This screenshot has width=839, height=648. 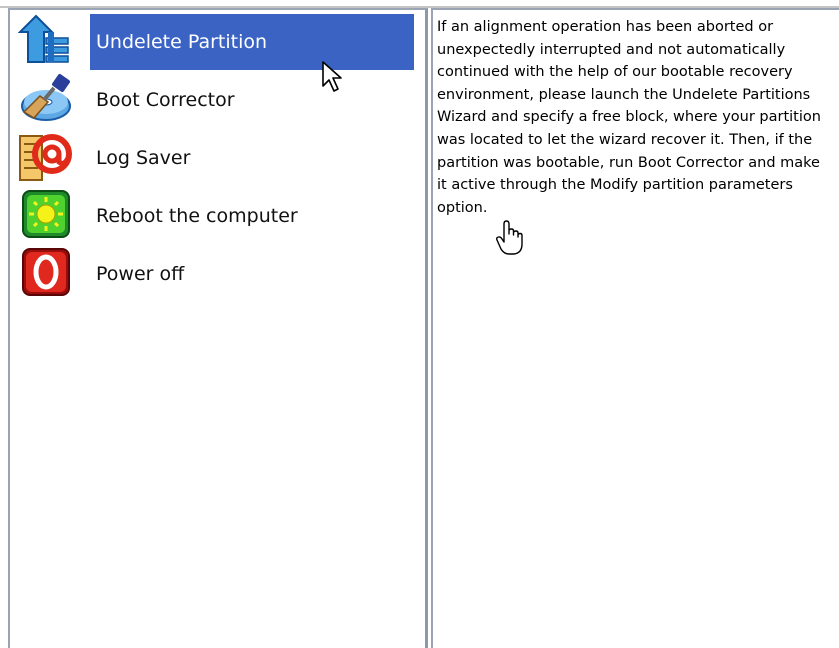 I want to click on menu-item-label: Boot Corrector, so click(x=165, y=100).